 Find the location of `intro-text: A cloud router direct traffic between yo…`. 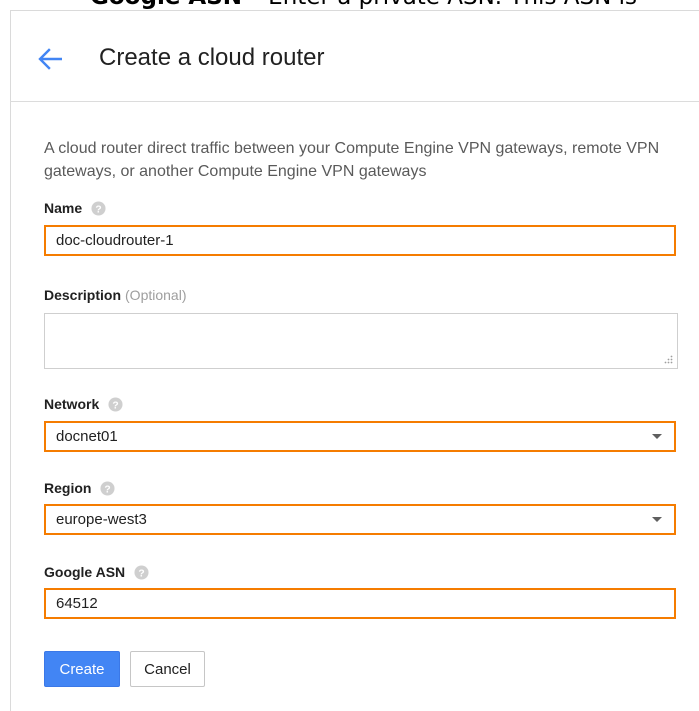

intro-text: A cloud router direct traffic between yo… is located at coordinates (352, 160).